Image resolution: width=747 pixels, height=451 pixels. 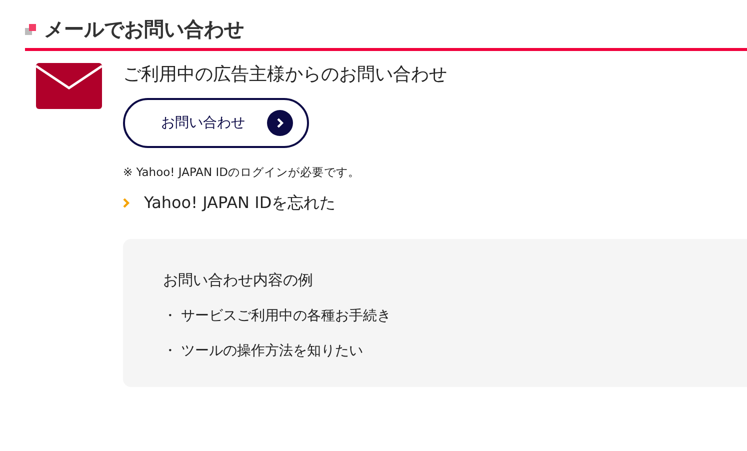 What do you see at coordinates (30, 29) in the screenshot?
I see `heading-square-icon` at bounding box center [30, 29].